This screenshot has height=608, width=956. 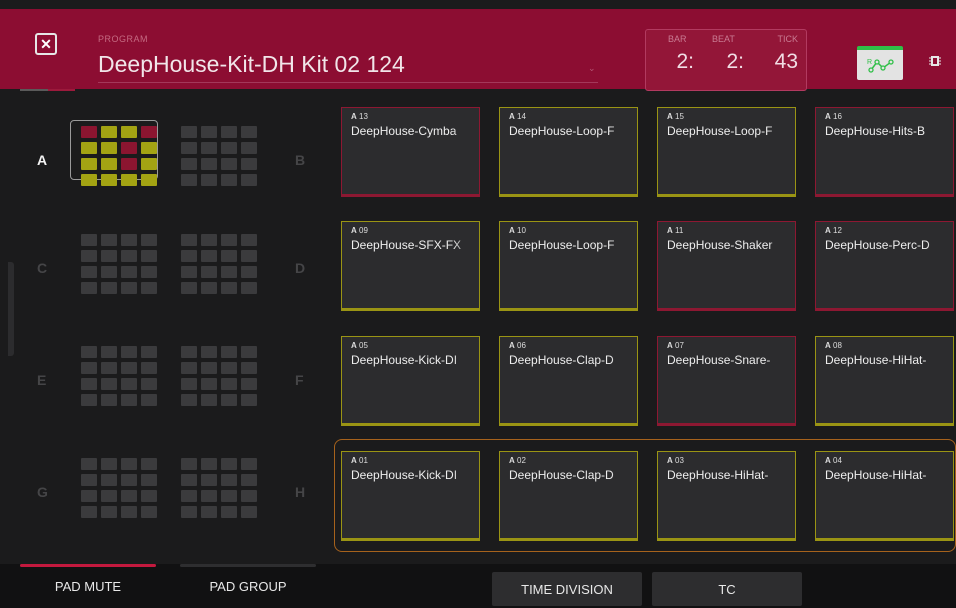 I want to click on pad-number: A 08, so click(x=833, y=345).